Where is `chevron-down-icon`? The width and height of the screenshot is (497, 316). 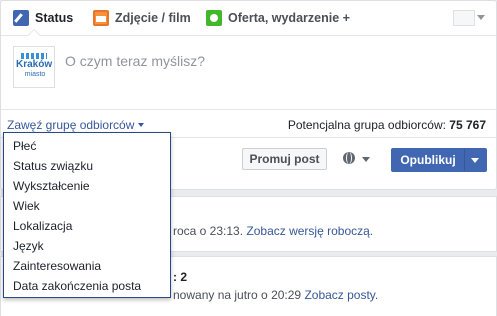
chevron-down-icon is located at coordinates (481, 17).